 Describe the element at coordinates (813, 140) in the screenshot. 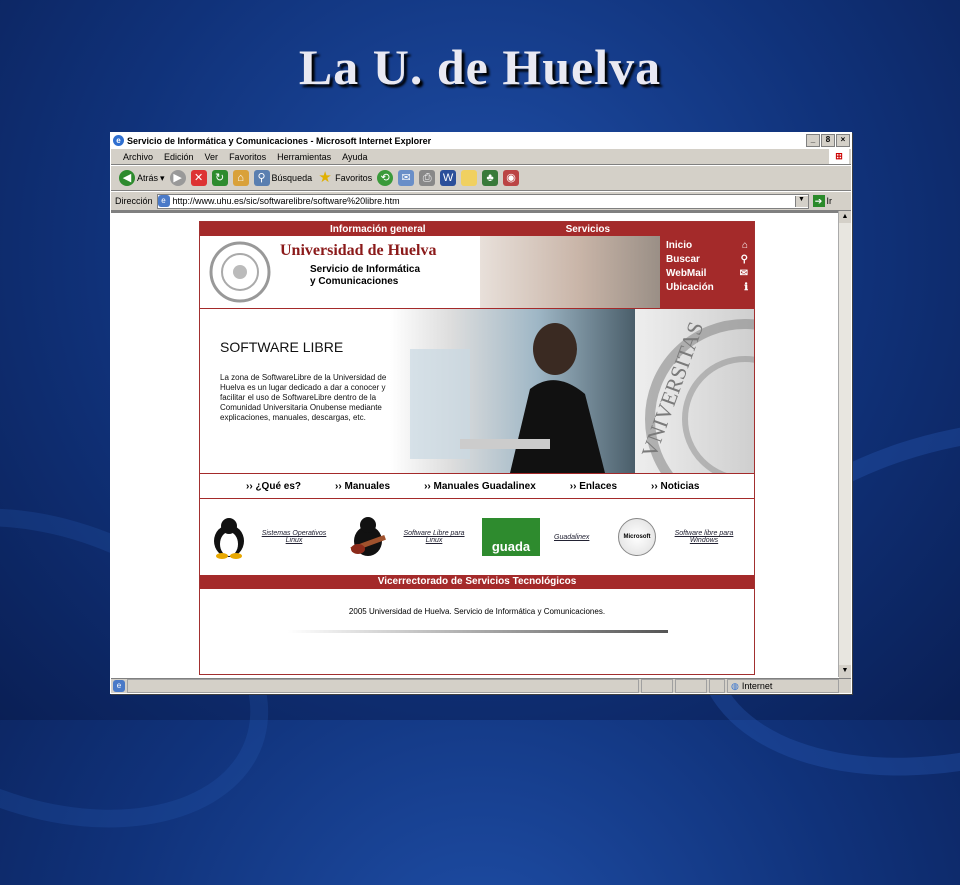

I see `minimize-button: _` at that location.